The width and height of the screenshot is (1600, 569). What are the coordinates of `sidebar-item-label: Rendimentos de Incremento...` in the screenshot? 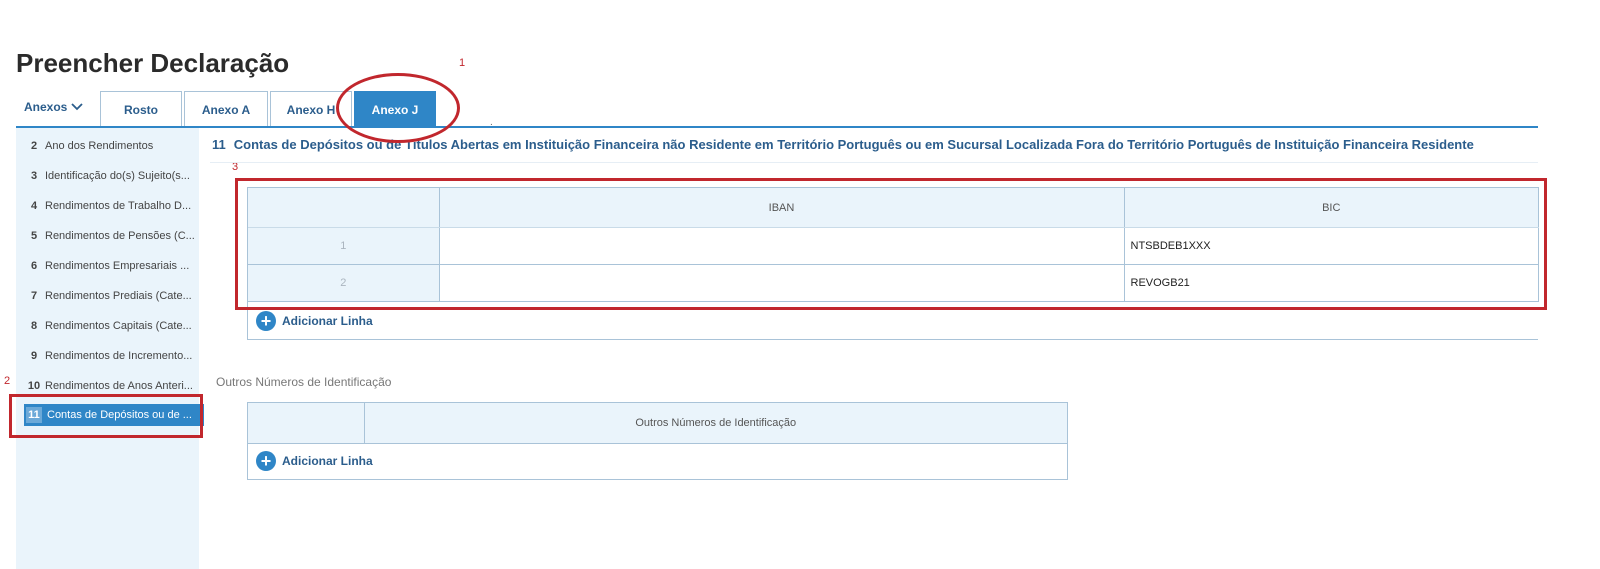 It's located at (119, 356).